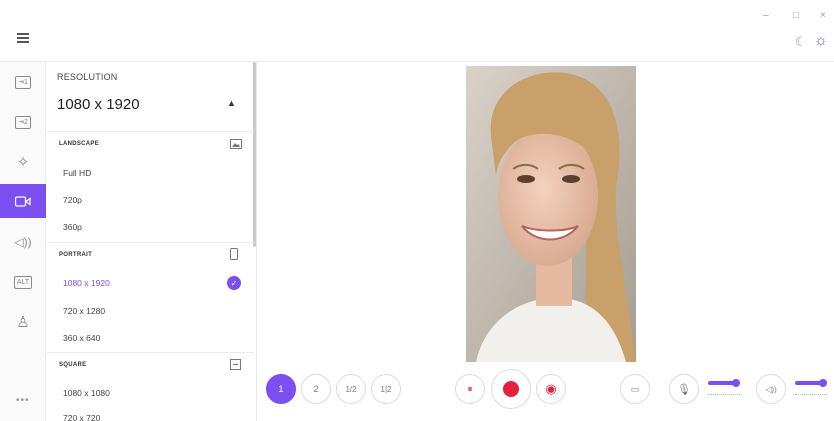 The image size is (834, 421). What do you see at coordinates (796, 15) in the screenshot?
I see `maximize-button: □` at bounding box center [796, 15].